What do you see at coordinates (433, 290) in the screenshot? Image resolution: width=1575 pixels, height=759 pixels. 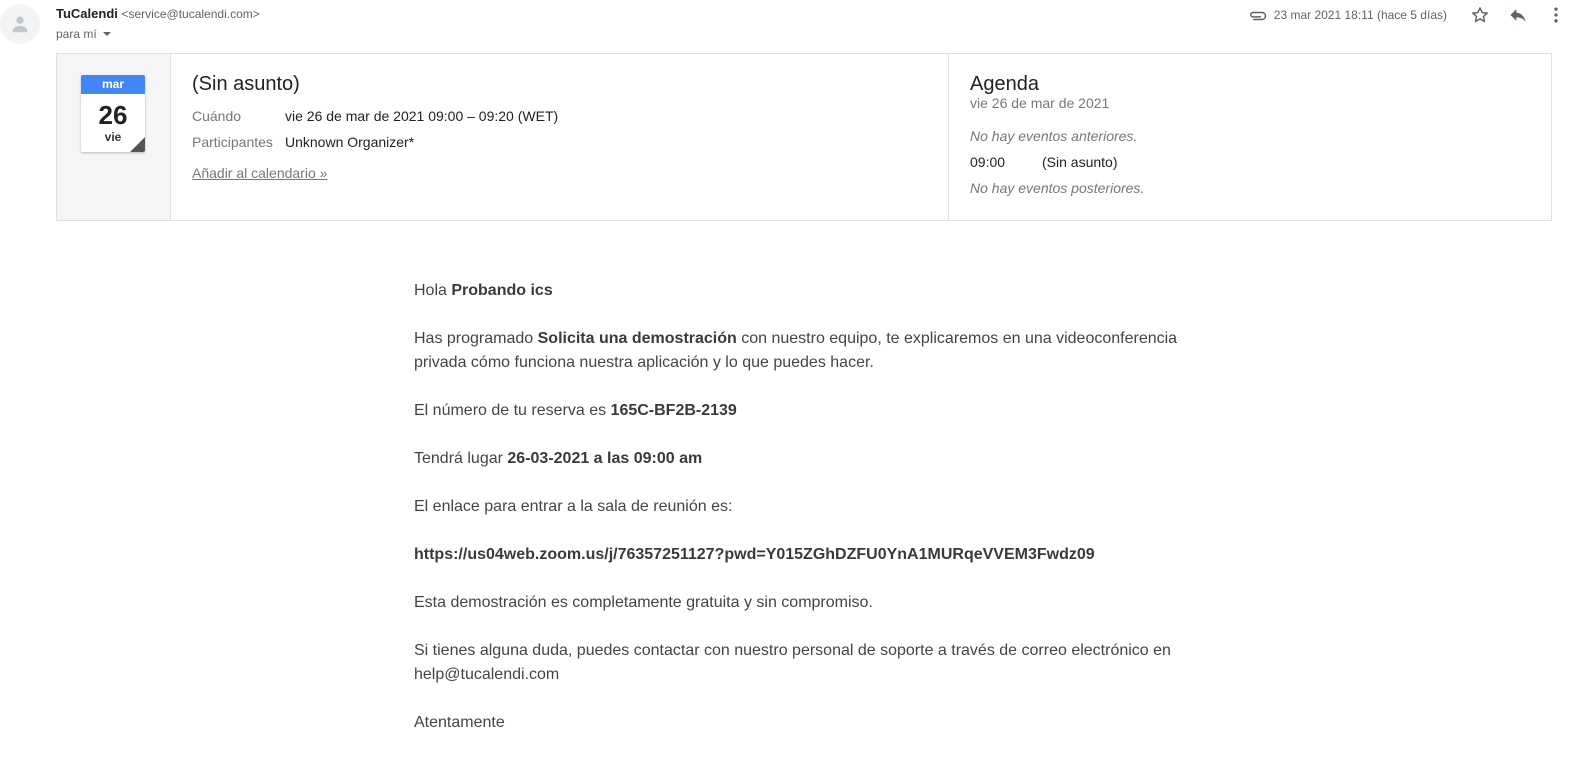 I see `greeting-prefix: Hola` at bounding box center [433, 290].